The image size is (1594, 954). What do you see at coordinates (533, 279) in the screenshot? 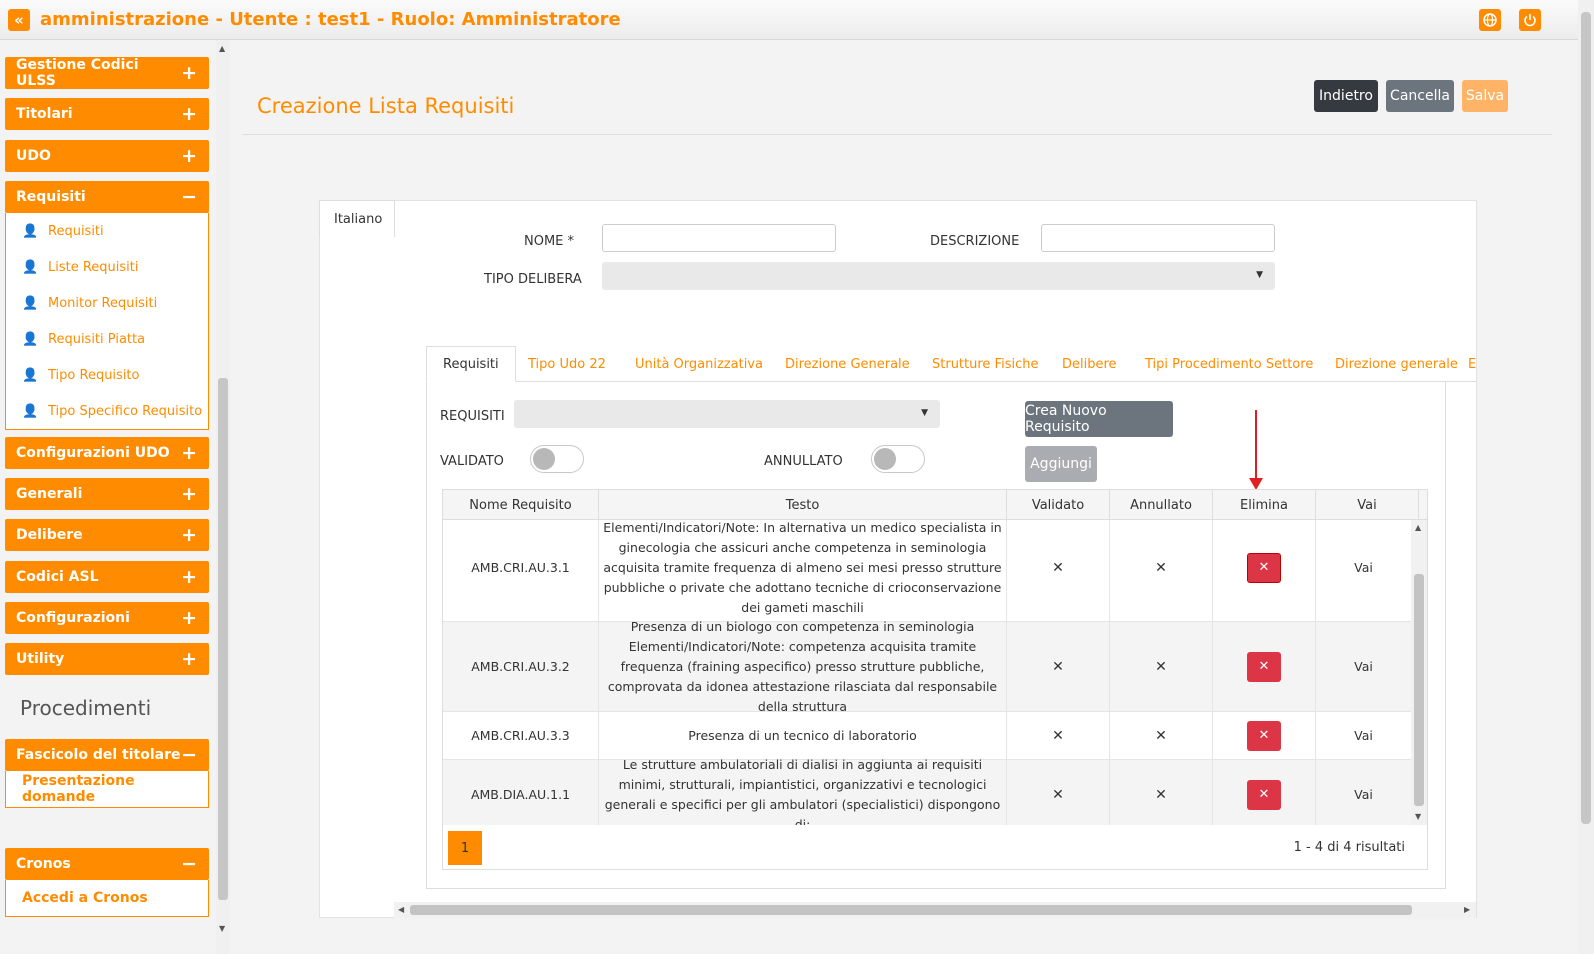
I see `tipo-delibera-label: TIPO DELIBERA` at bounding box center [533, 279].